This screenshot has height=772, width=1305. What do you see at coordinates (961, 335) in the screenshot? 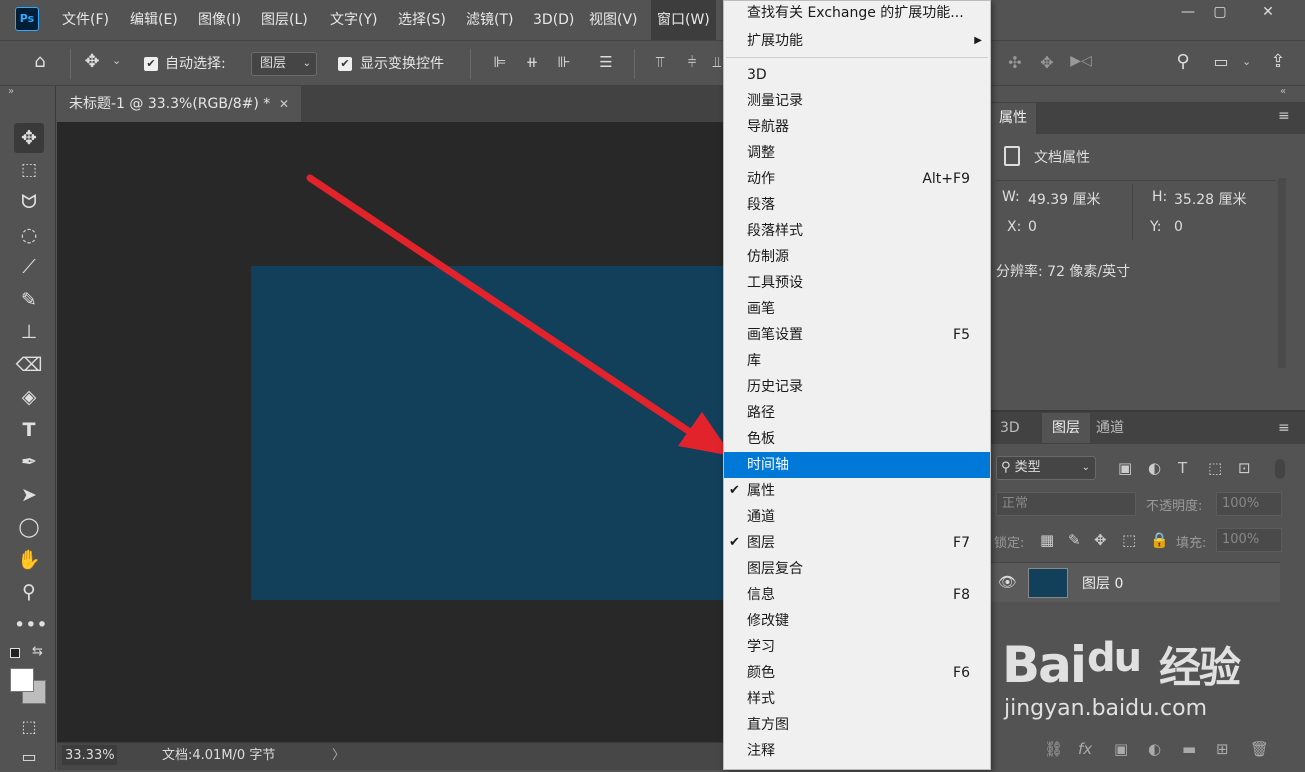
I see `menu-item-shortcut: F5` at bounding box center [961, 335].